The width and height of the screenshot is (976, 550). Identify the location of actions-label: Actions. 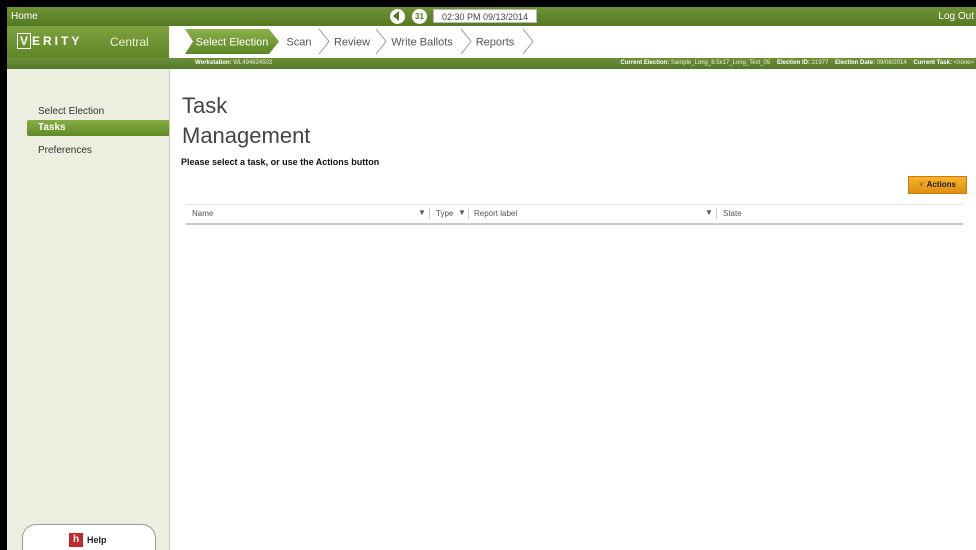
(941, 184).